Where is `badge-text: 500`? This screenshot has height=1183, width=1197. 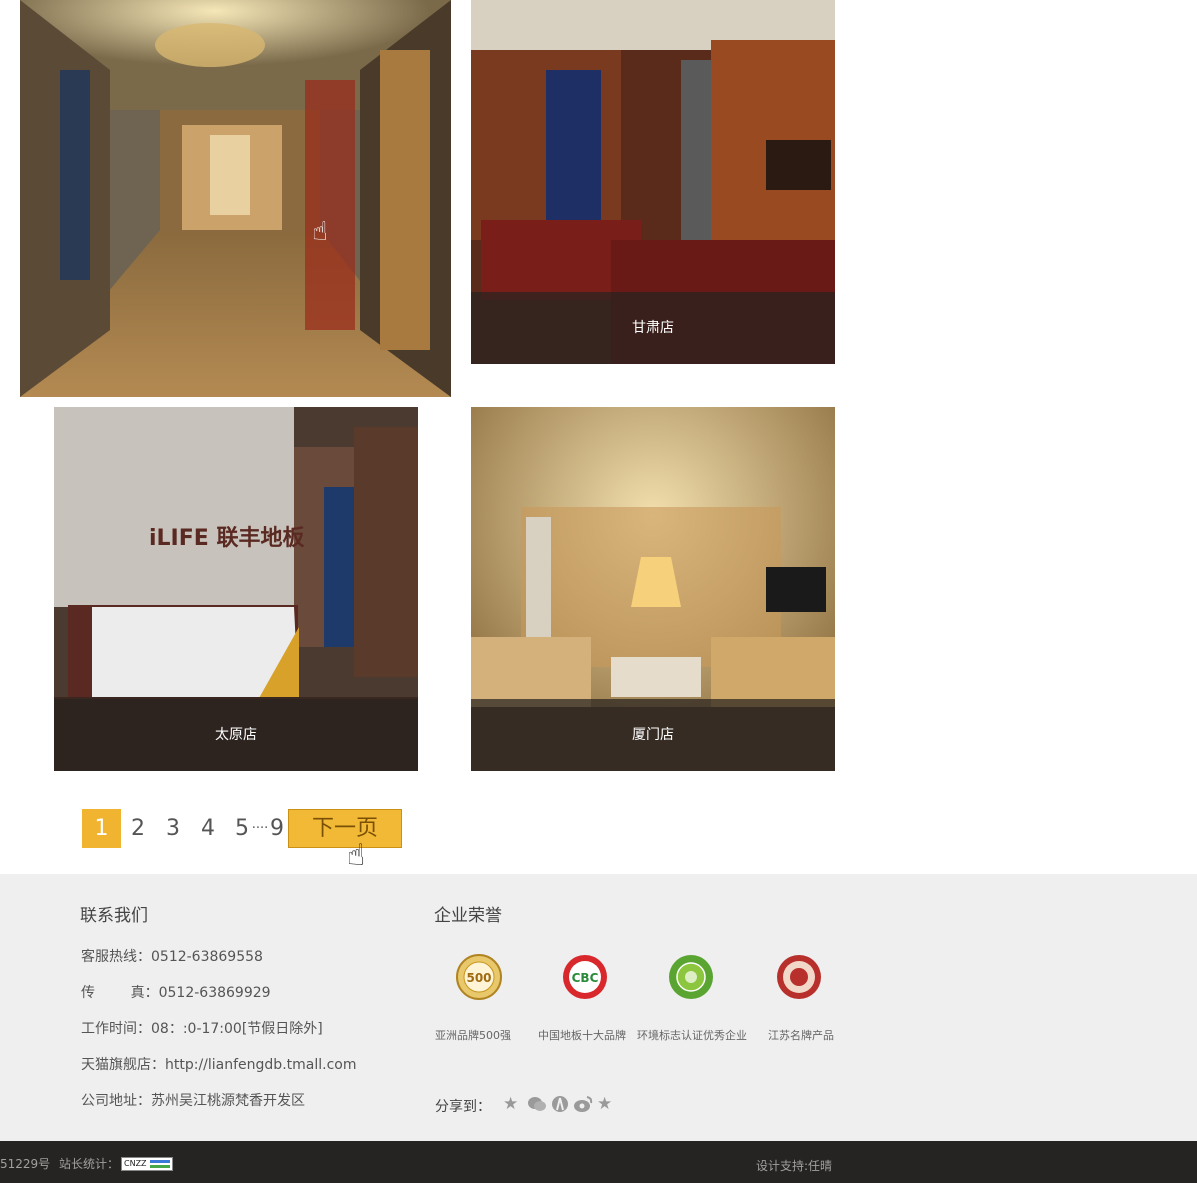
badge-text: 500 is located at coordinates (478, 978).